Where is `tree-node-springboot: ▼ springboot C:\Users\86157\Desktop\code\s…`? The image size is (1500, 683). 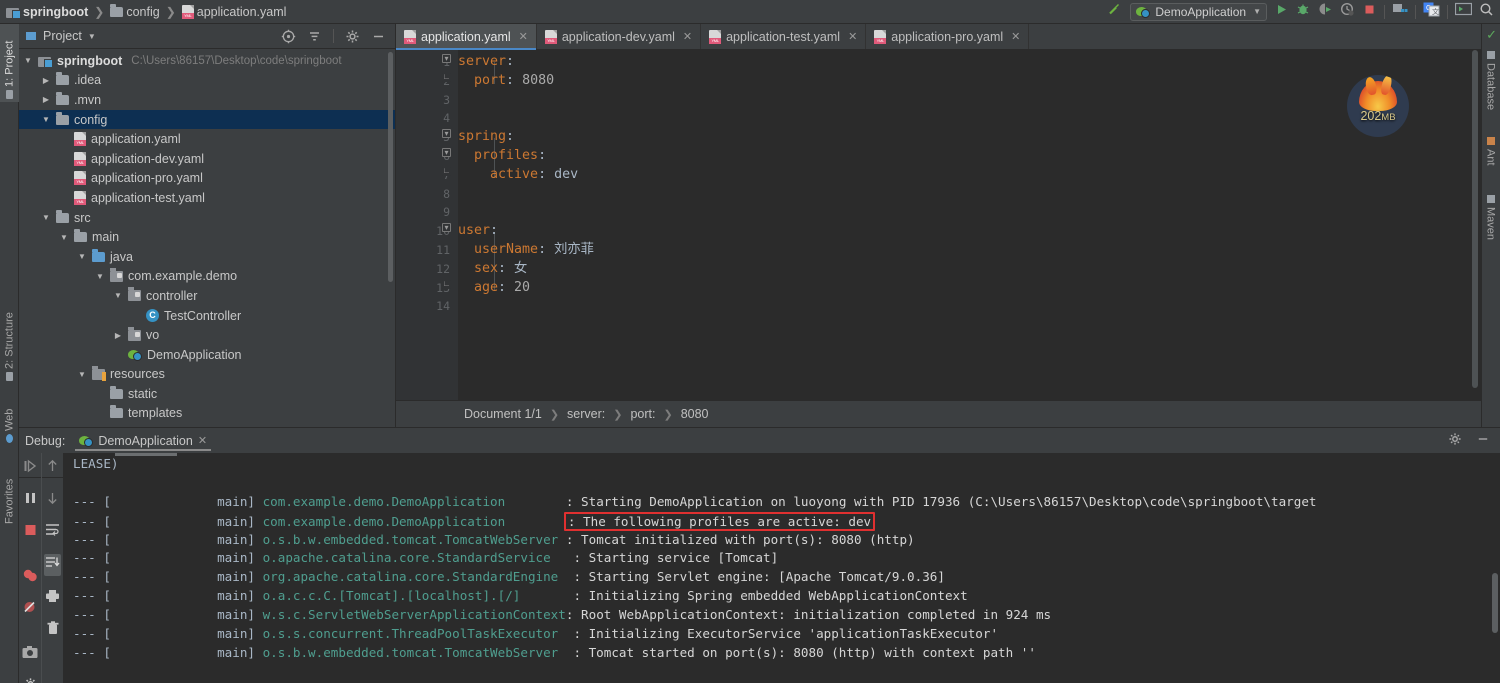 tree-node-springboot: ▼ springboot C:\Users\86157\Desktop\code\s… is located at coordinates (207, 61).